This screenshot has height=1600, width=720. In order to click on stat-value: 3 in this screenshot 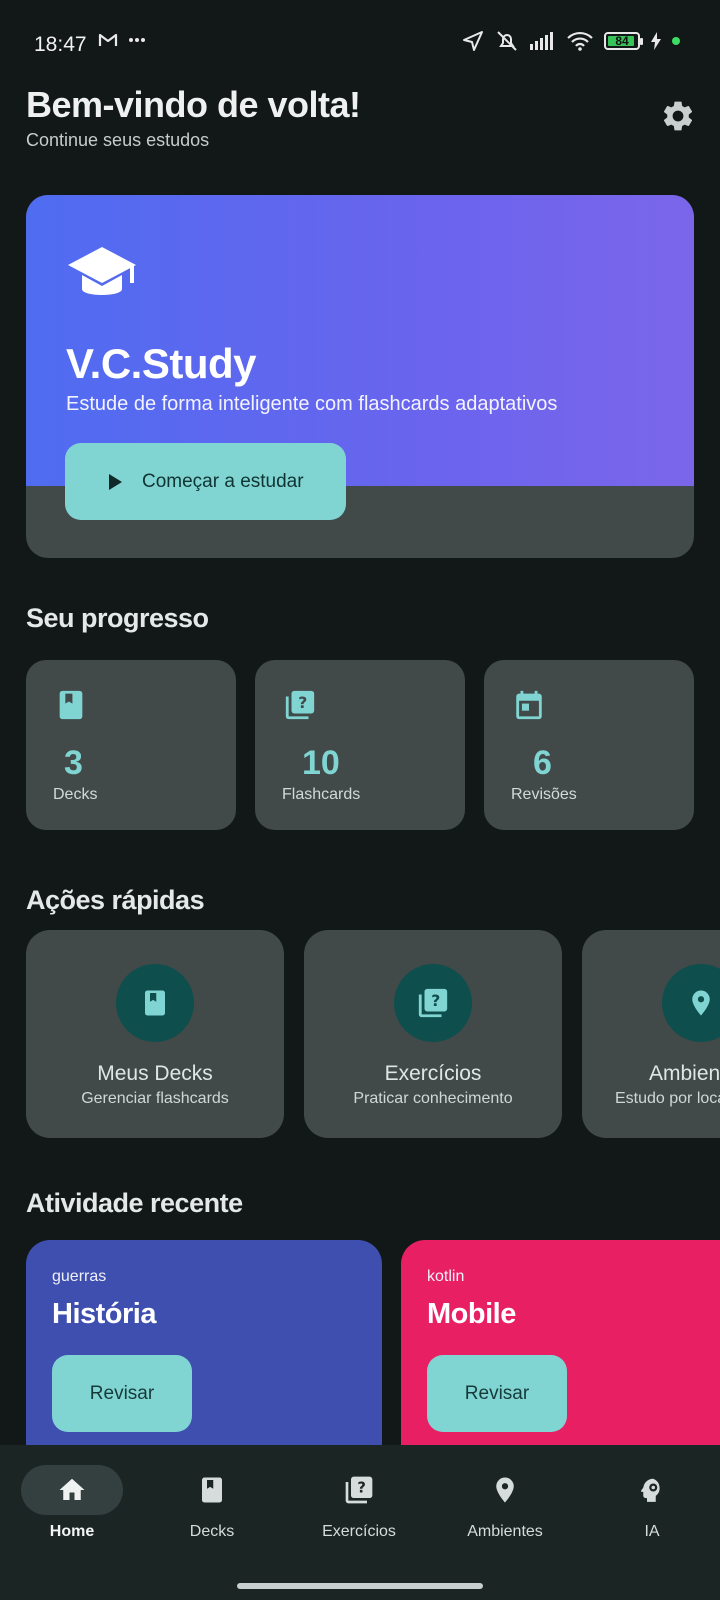, I will do `click(73, 763)`.